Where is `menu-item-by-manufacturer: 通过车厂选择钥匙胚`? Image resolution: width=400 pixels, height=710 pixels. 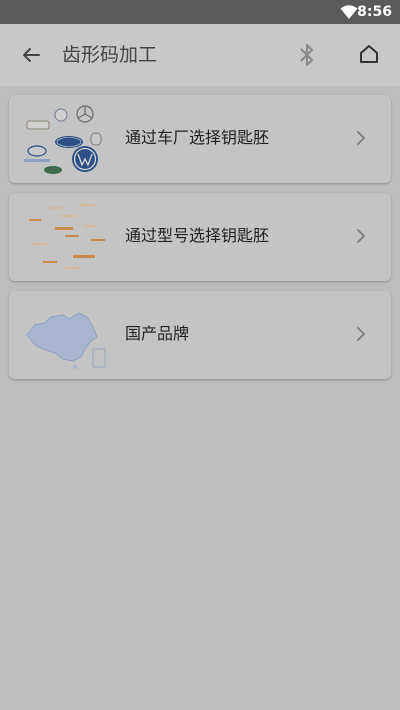 menu-item-by-manufacturer: 通过车厂选择钥匙胚 is located at coordinates (200, 139).